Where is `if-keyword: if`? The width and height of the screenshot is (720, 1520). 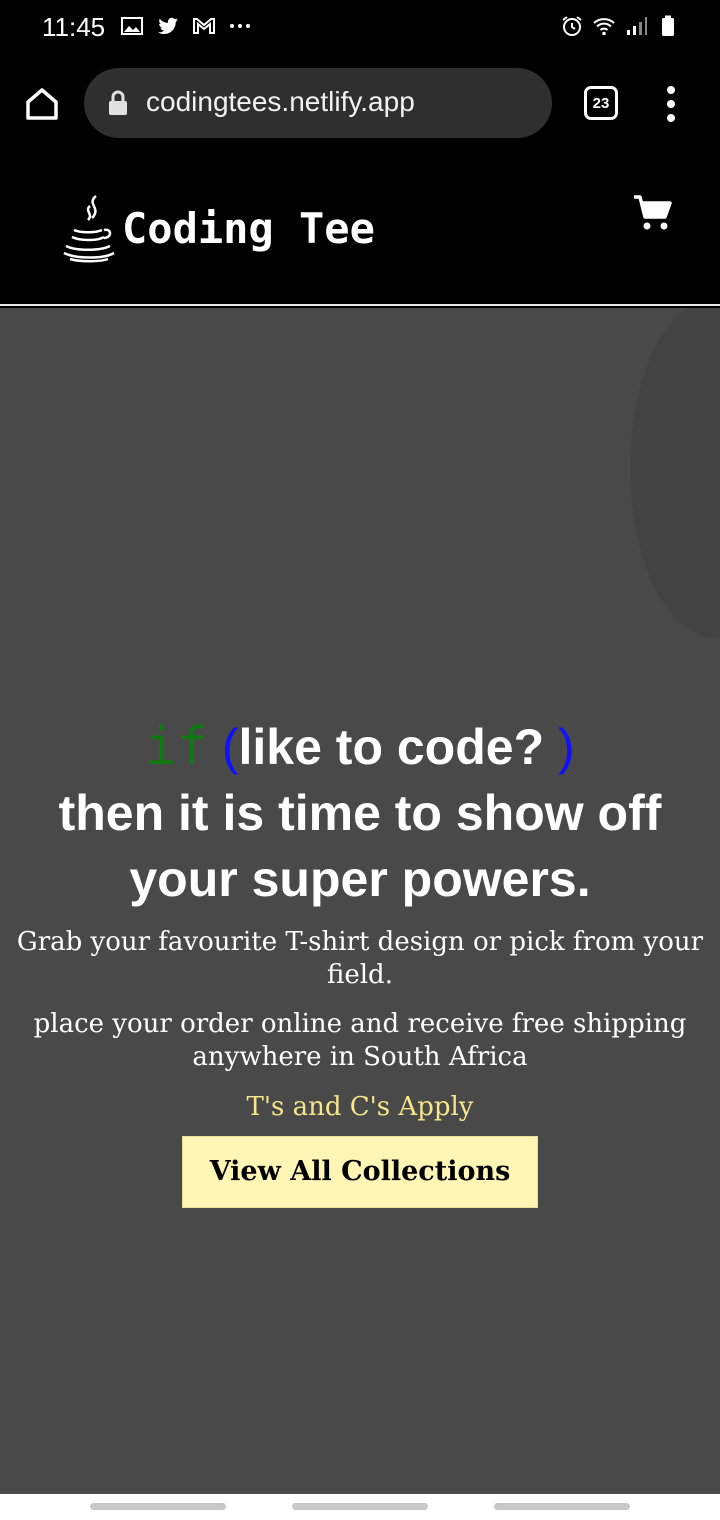
if-keyword: if is located at coordinates (176, 747).